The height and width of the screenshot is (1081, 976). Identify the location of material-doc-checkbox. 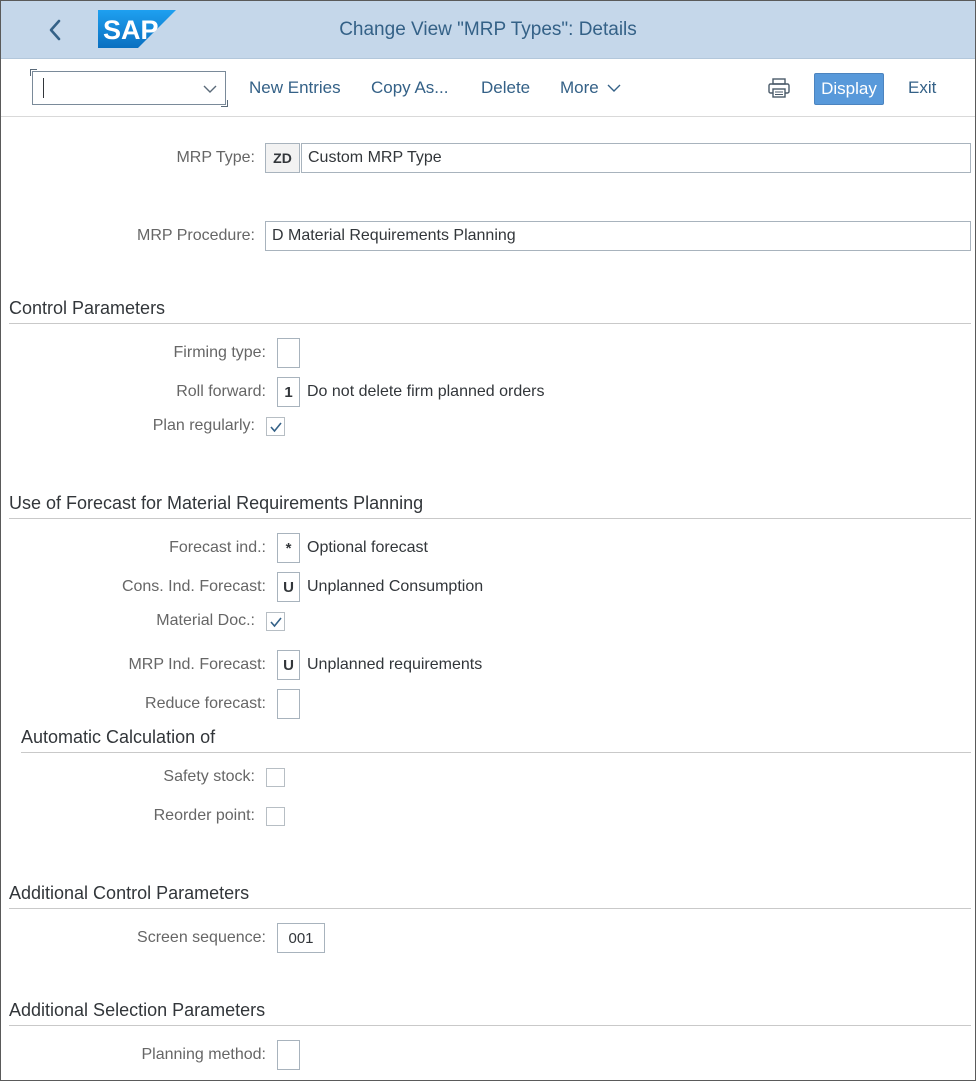
(275, 621).